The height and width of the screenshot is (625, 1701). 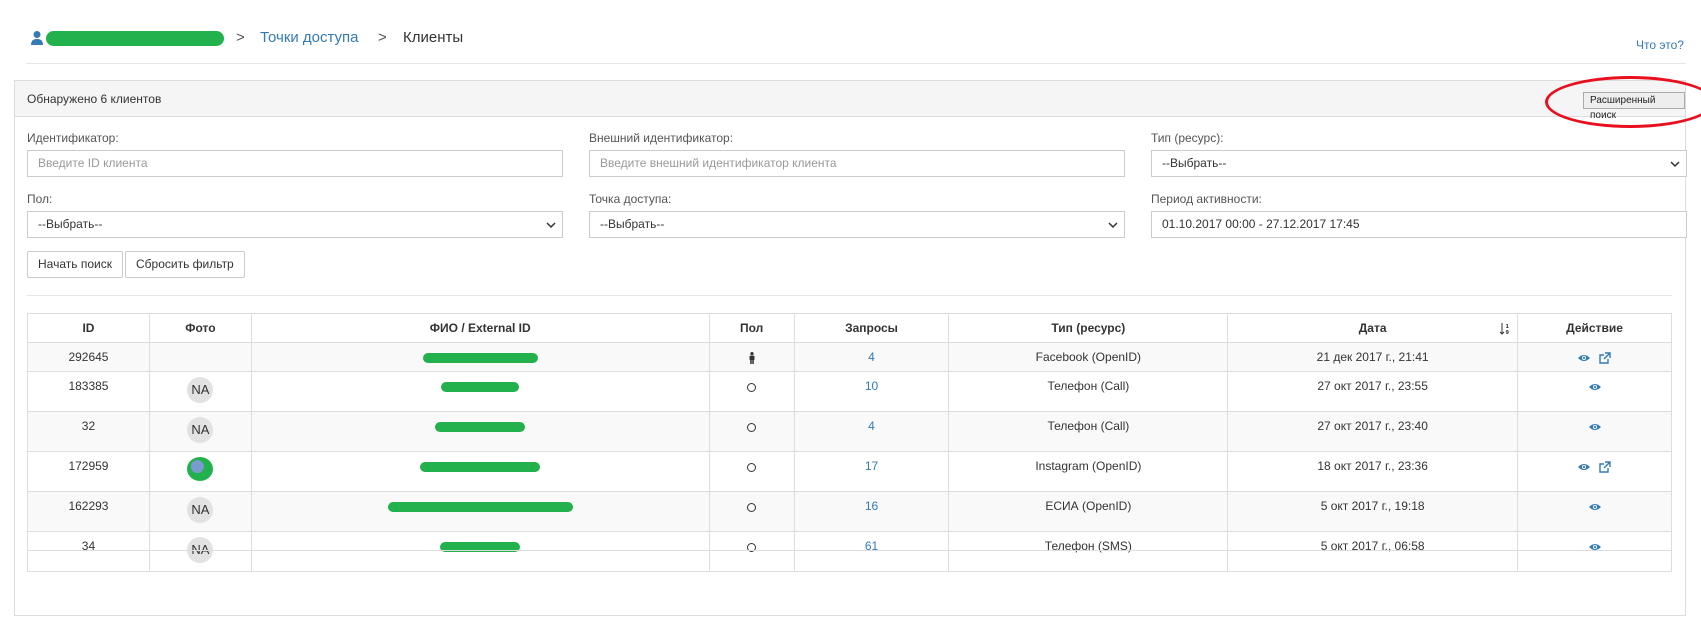 What do you see at coordinates (75, 264) in the screenshot?
I see `search-button: Начать поиск` at bounding box center [75, 264].